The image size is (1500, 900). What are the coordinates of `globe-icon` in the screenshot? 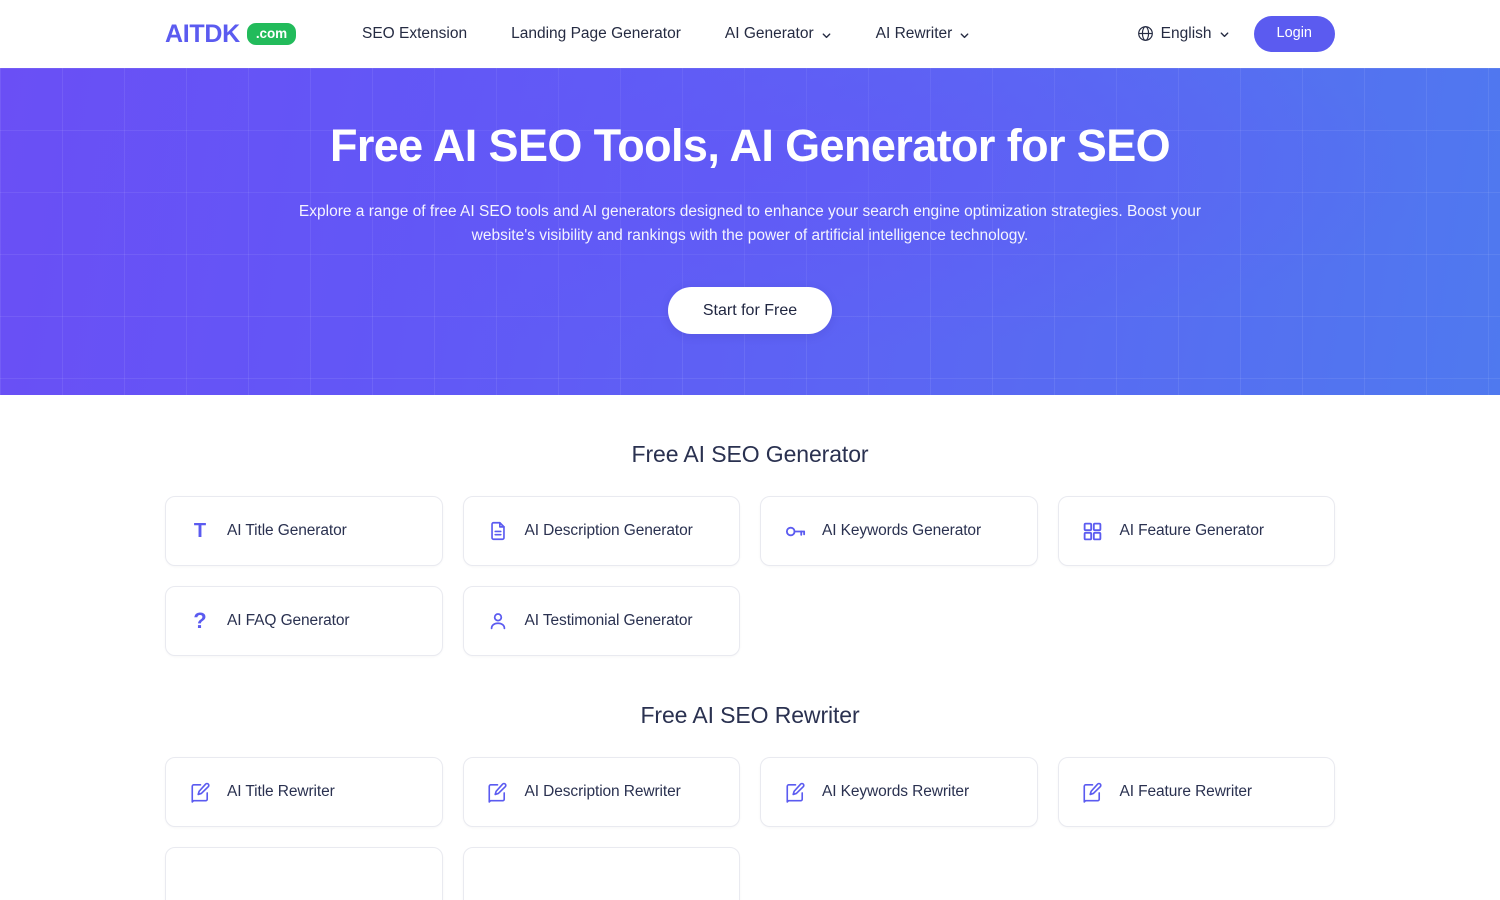 It's located at (1145, 33).